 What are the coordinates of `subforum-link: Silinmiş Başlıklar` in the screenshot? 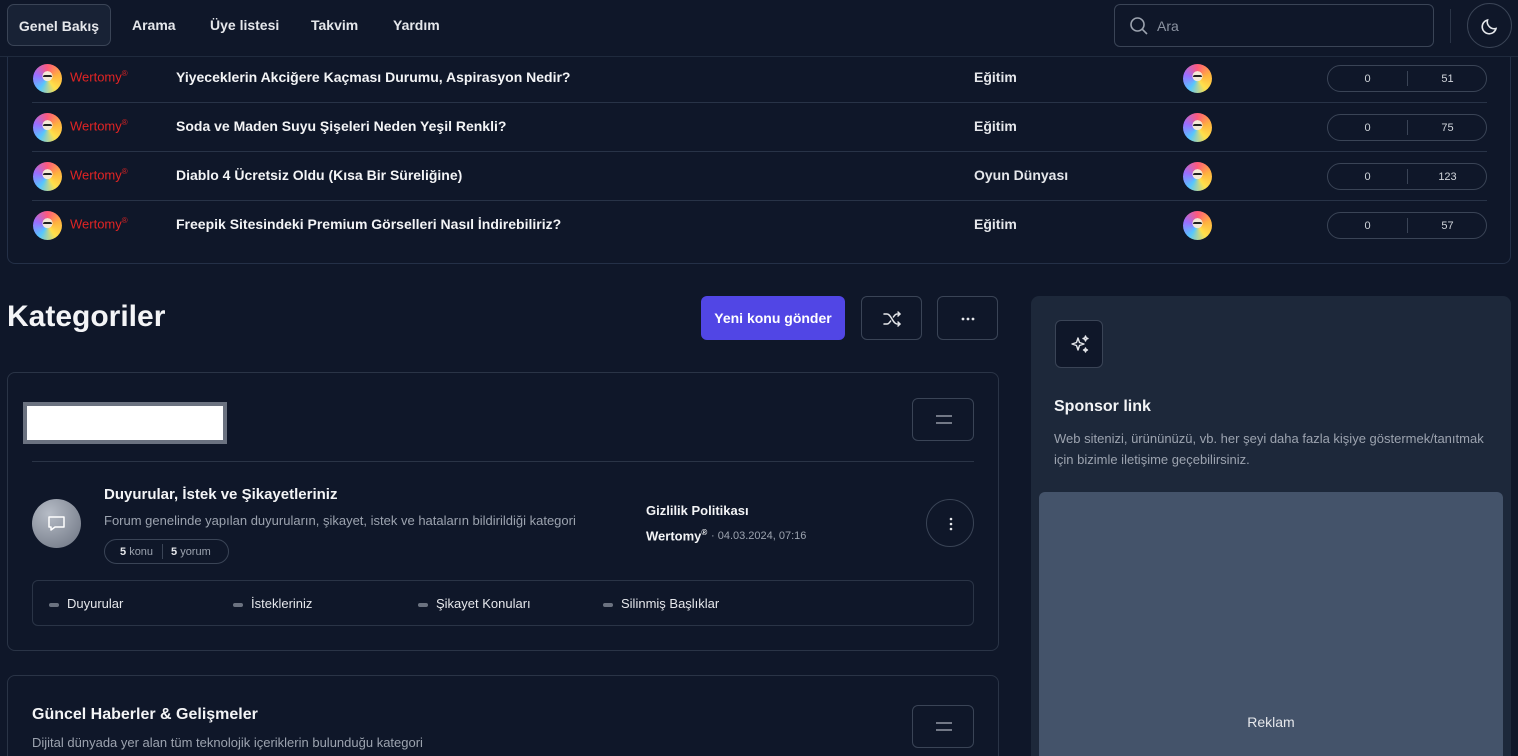 It's located at (661, 603).